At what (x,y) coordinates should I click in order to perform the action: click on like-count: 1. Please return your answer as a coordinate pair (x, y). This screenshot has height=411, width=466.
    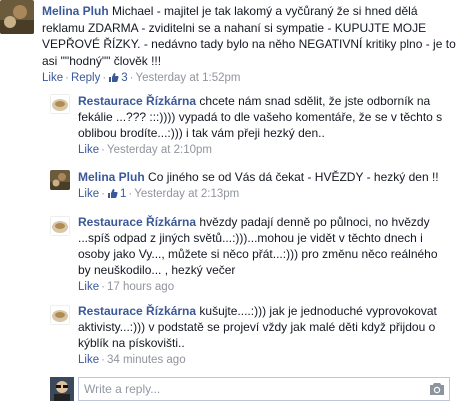
    Looking at the image, I should click on (116, 194).